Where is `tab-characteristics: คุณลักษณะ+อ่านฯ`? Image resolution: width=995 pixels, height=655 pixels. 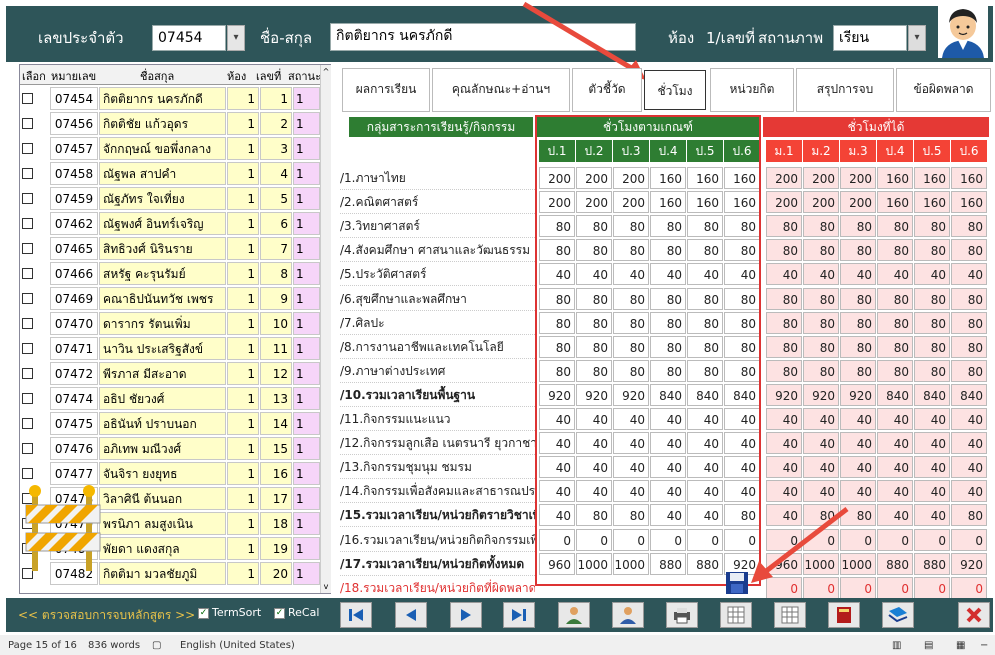
tab-characteristics: คุณลักษณะ+อ่านฯ is located at coordinates (501, 90).